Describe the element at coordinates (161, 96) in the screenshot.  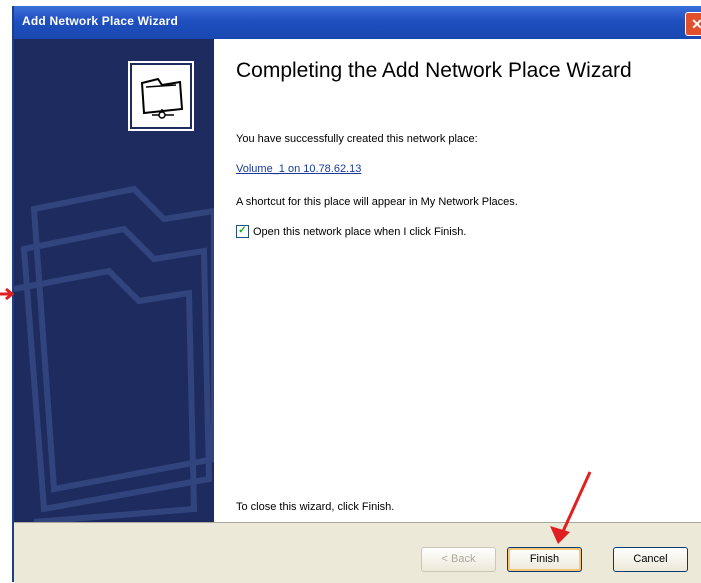
I see `network-place-icon` at that location.